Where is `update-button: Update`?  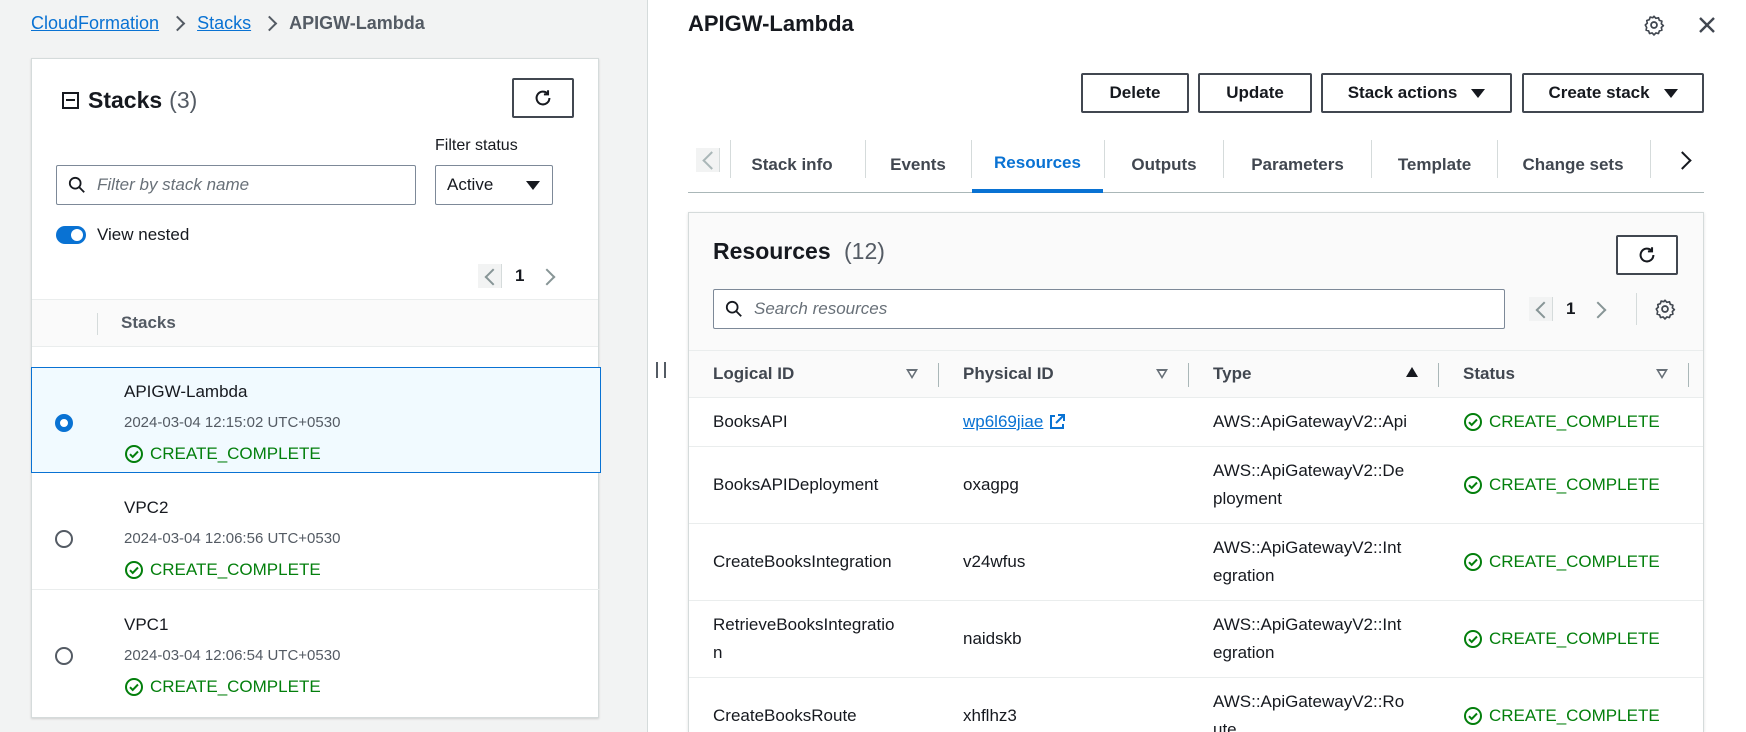
update-button: Update is located at coordinates (1255, 93).